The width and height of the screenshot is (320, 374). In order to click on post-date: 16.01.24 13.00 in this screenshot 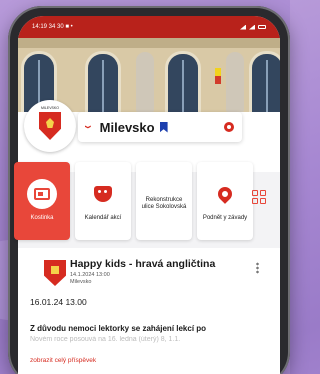, I will do `click(58, 302)`.